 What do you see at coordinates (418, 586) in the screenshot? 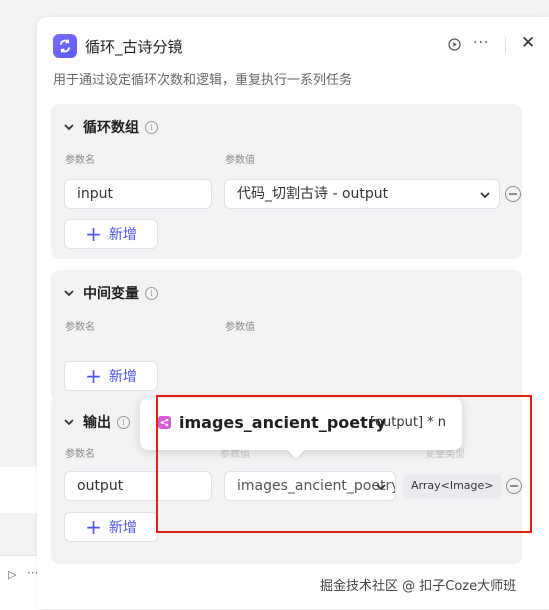
I see `watermark: 掘金技术社区 @ 扣子Coze大师班` at bounding box center [418, 586].